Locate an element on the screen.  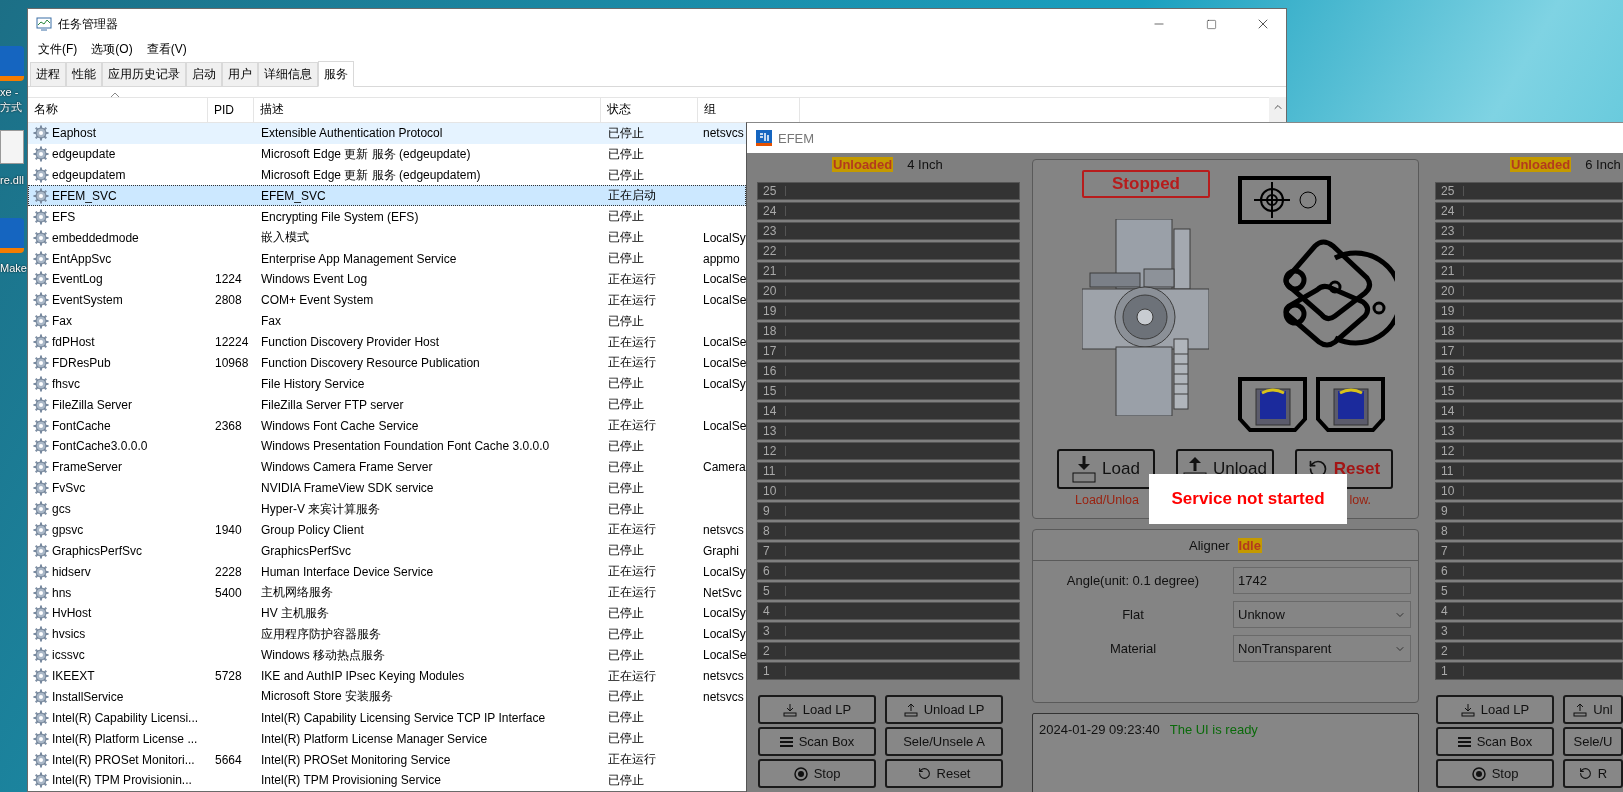
slot-number: 14 is located at coordinates (1450, 411).